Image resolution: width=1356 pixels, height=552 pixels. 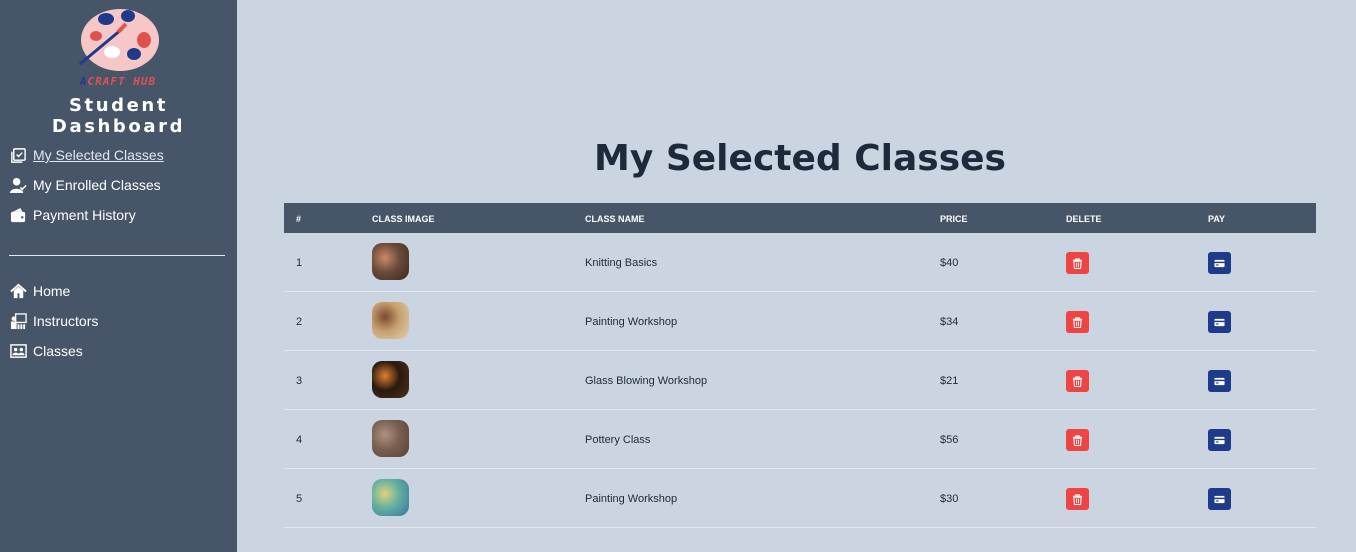 I want to click on sidebar-item-label: Payment History, so click(x=84, y=215).